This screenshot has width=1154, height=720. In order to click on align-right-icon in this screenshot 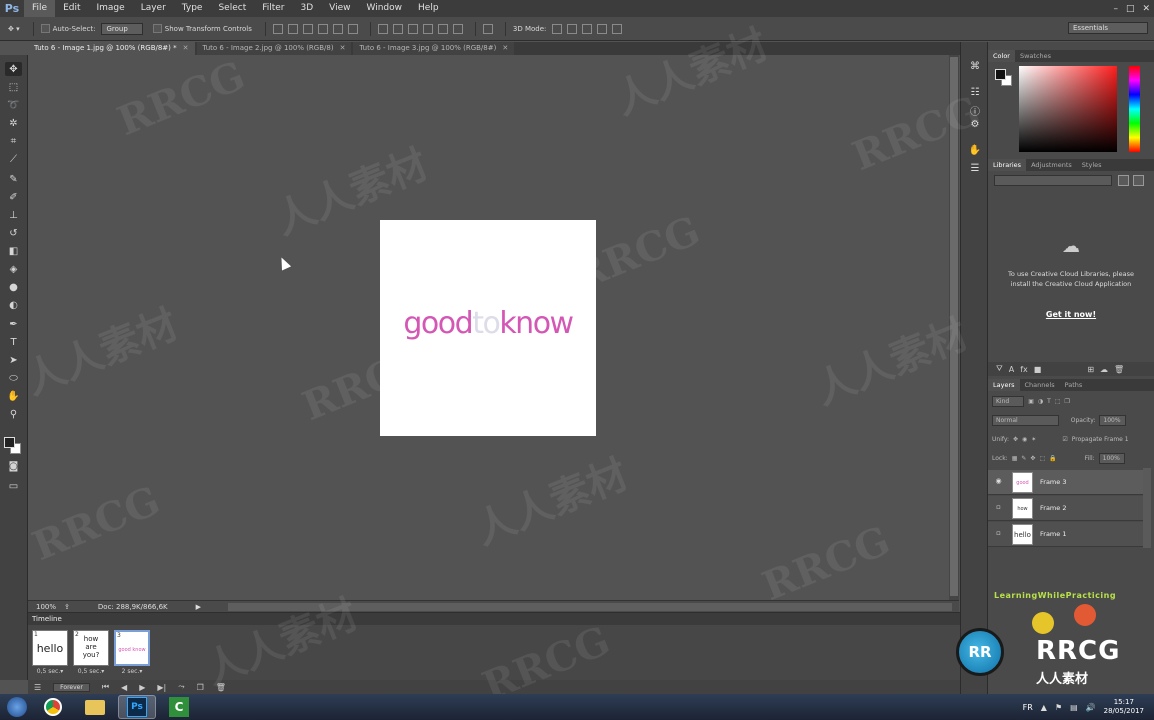, I will do `click(352, 28)`.